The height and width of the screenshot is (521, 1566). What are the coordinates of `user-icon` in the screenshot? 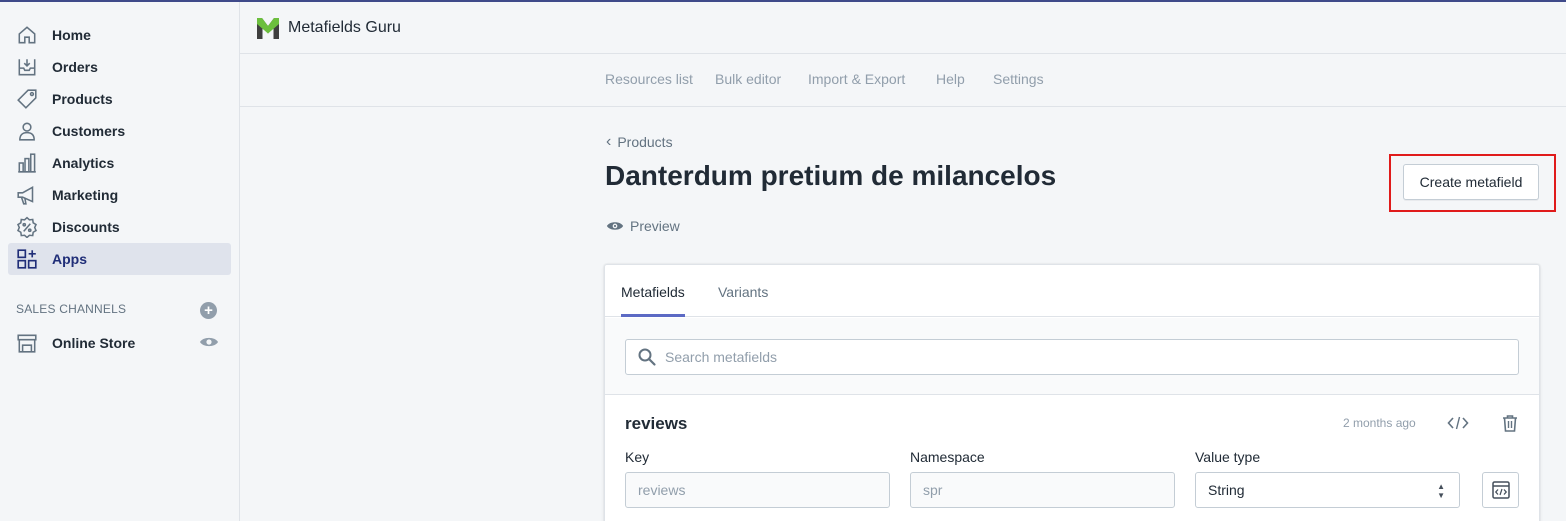 It's located at (27, 131).